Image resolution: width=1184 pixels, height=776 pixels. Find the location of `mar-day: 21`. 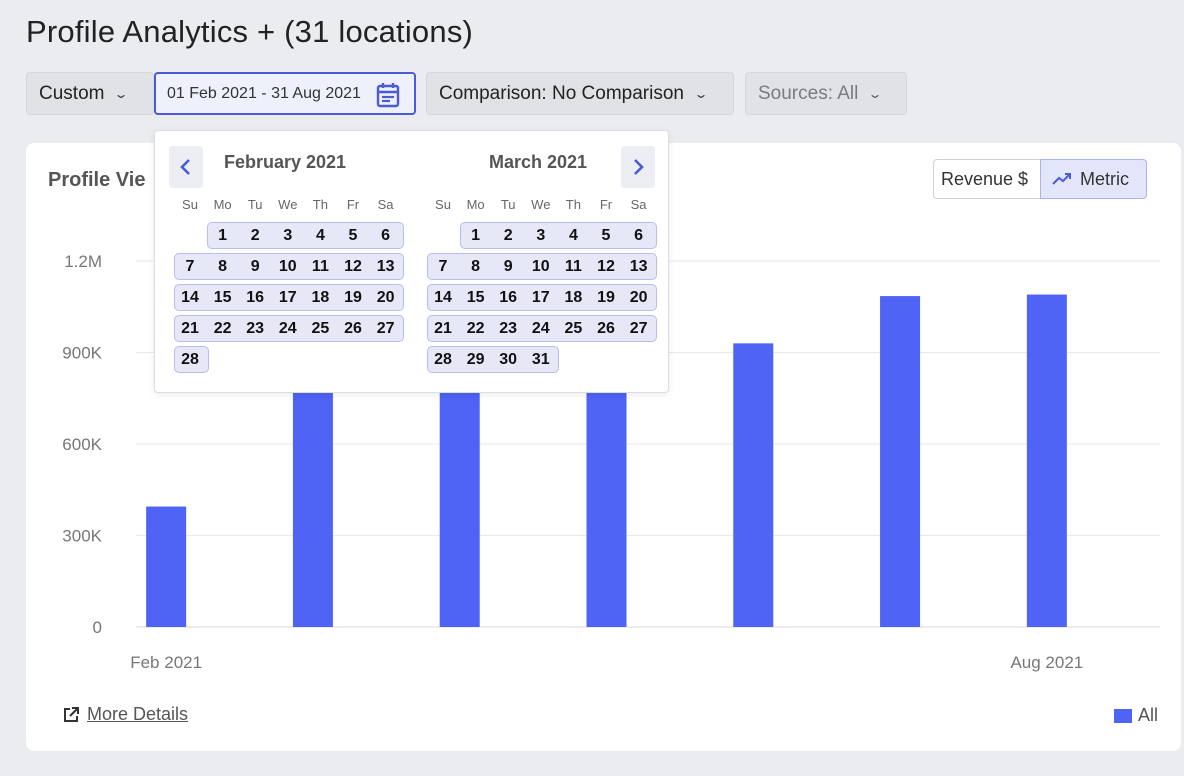

mar-day: 21 is located at coordinates (443, 329).